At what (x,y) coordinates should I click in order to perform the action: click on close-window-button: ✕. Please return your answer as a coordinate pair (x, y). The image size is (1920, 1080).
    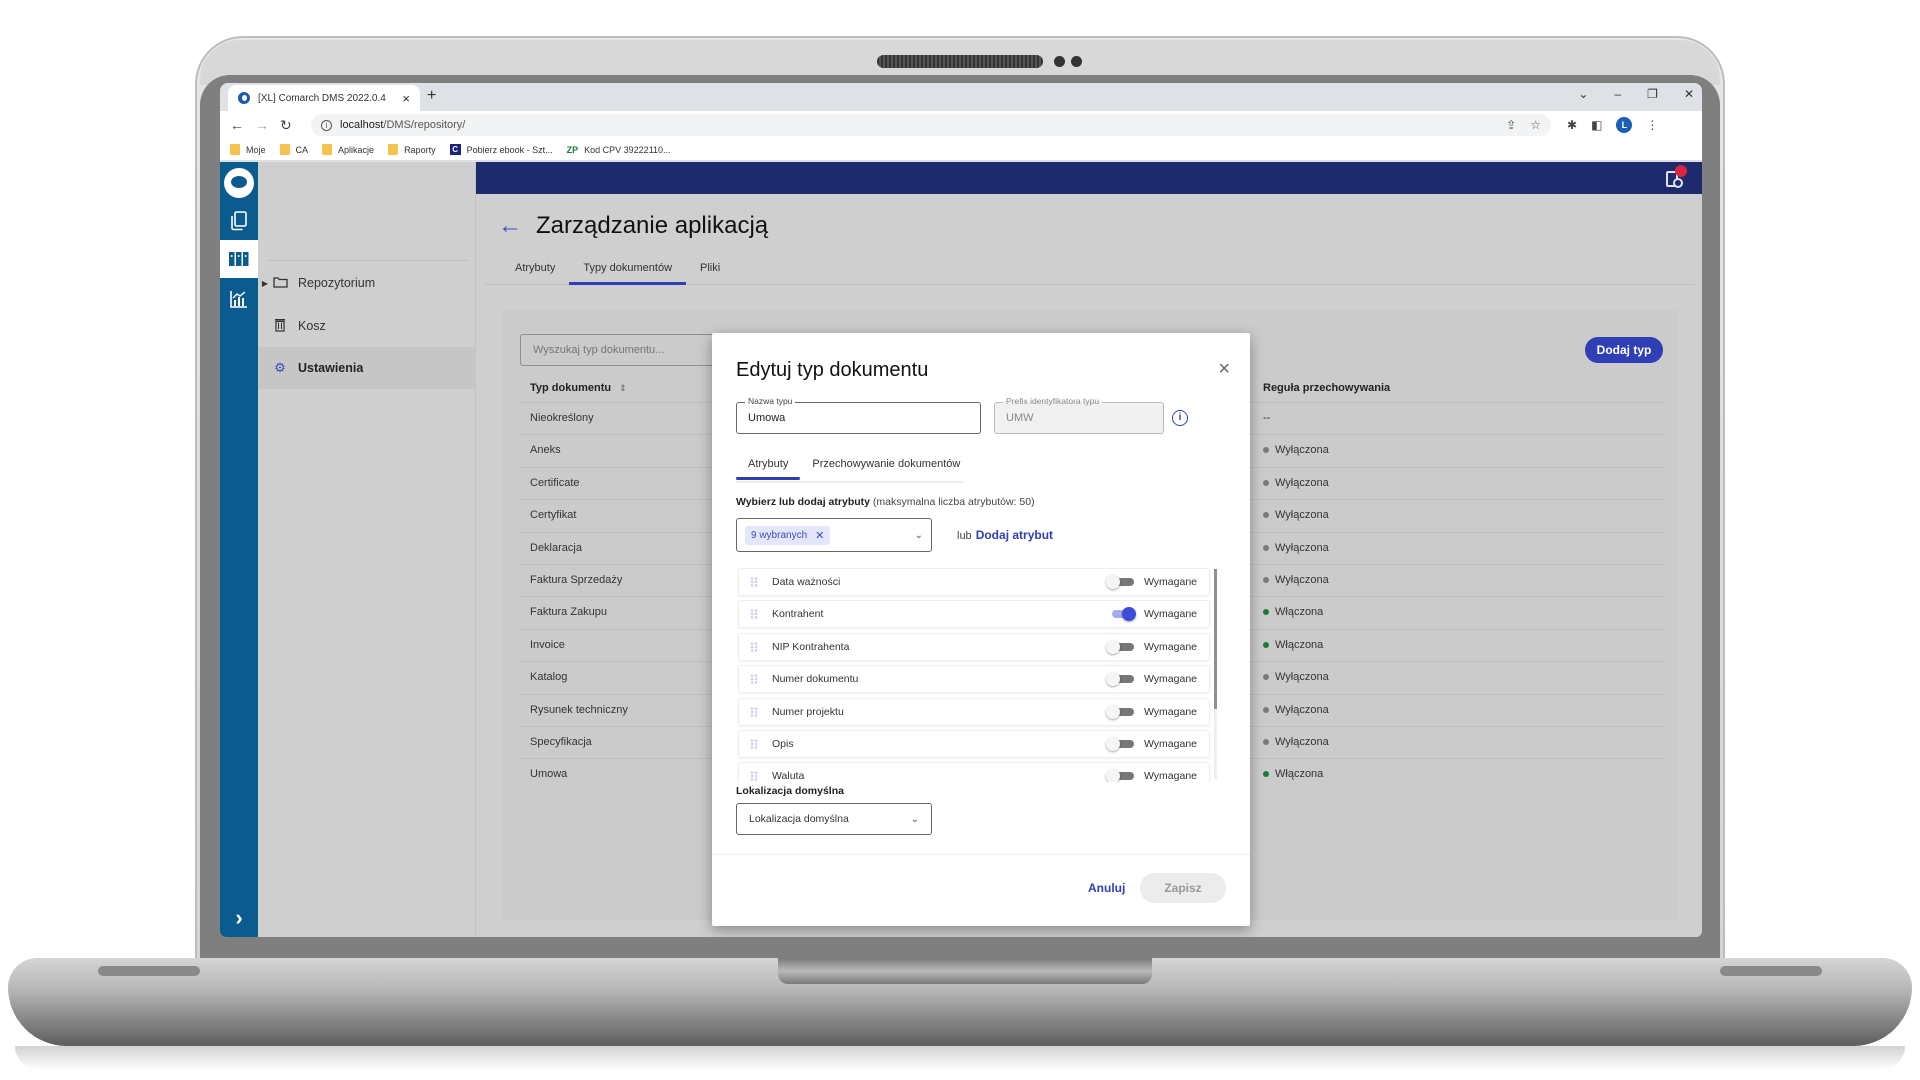
    Looking at the image, I should click on (1689, 94).